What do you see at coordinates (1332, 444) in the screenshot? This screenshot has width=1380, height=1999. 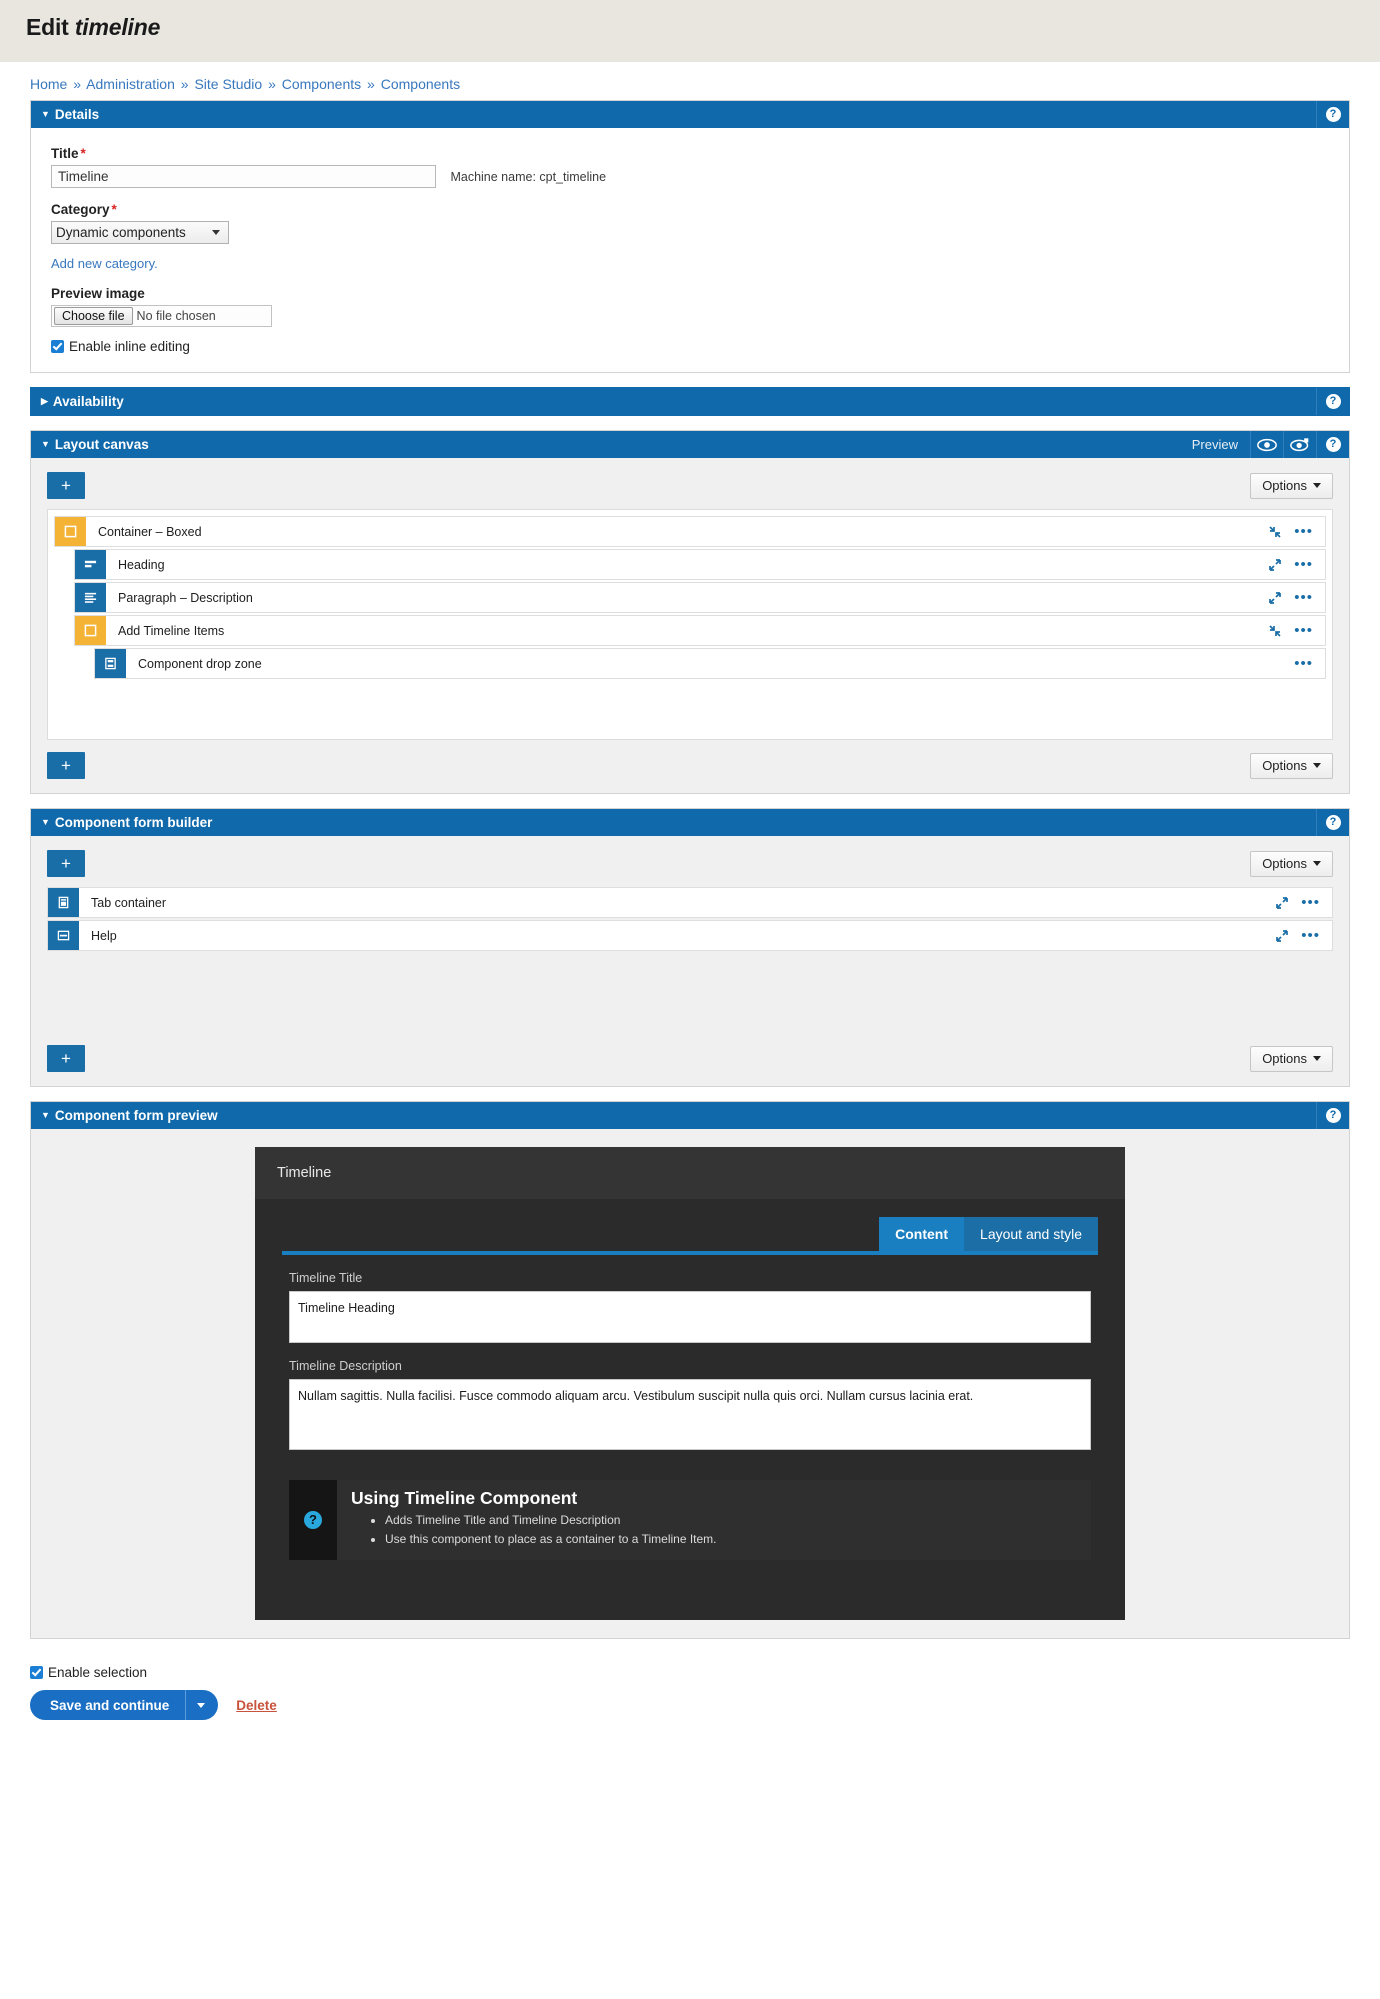 I see `layout-canvas-help-button: ?` at bounding box center [1332, 444].